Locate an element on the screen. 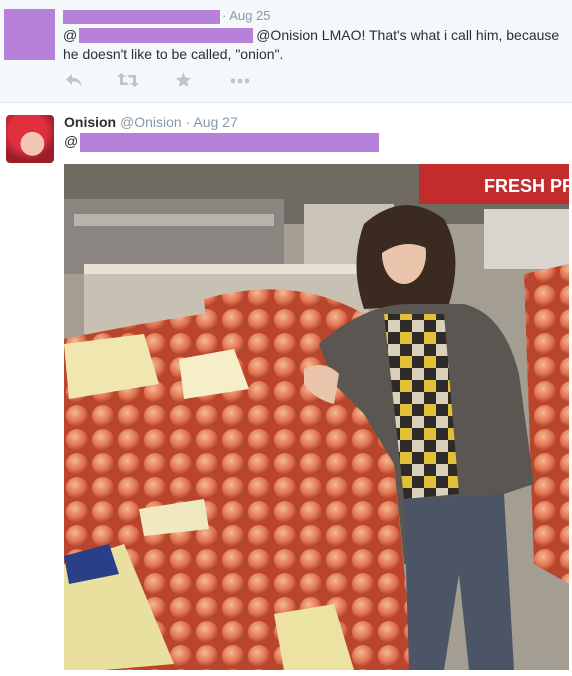 This screenshot has width=572, height=676. mention-onision: @Onision is located at coordinates (287, 35).